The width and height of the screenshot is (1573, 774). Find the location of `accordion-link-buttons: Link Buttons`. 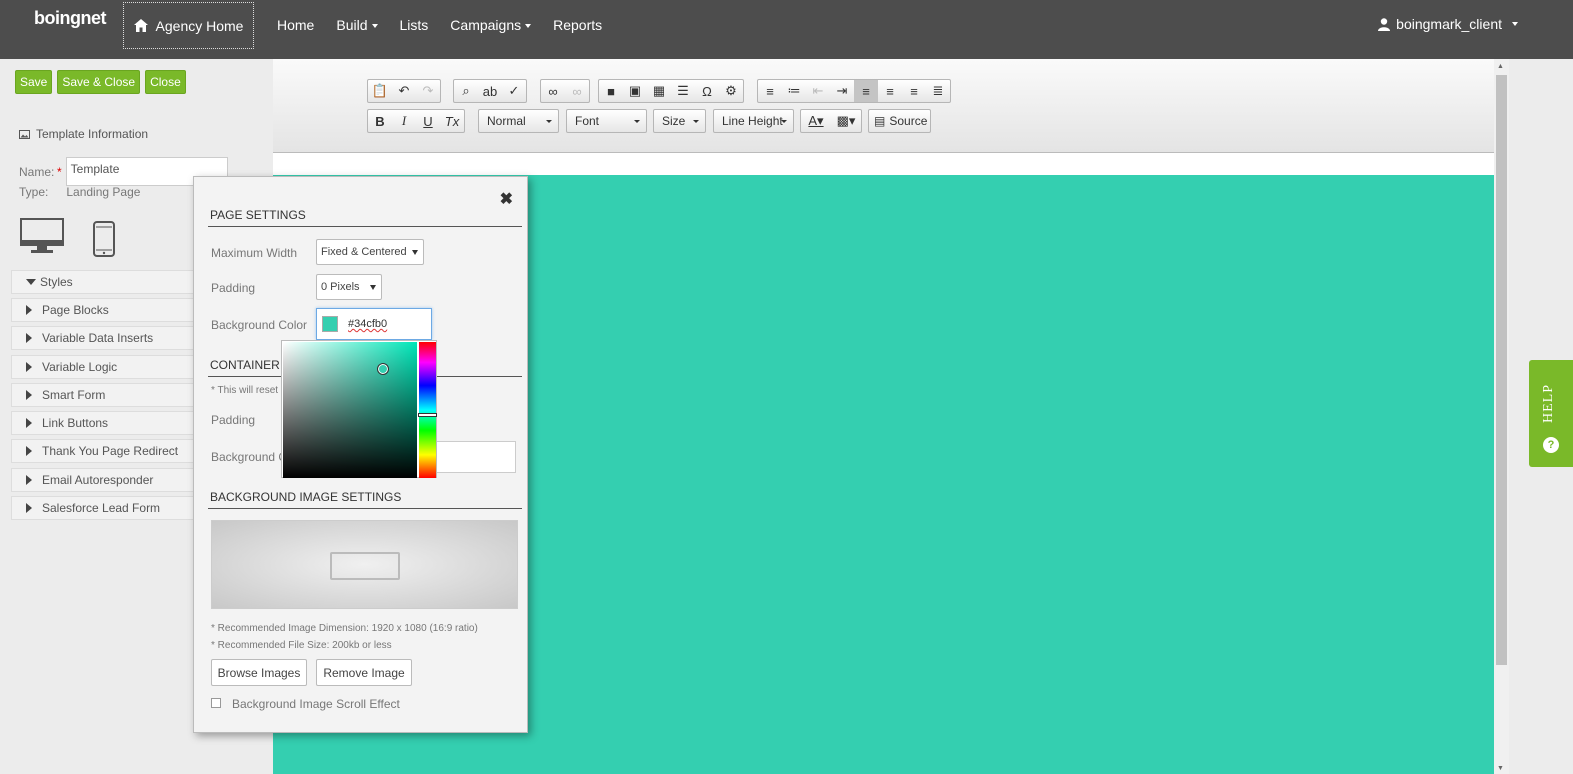

accordion-link-buttons: Link Buttons is located at coordinates (103, 423).